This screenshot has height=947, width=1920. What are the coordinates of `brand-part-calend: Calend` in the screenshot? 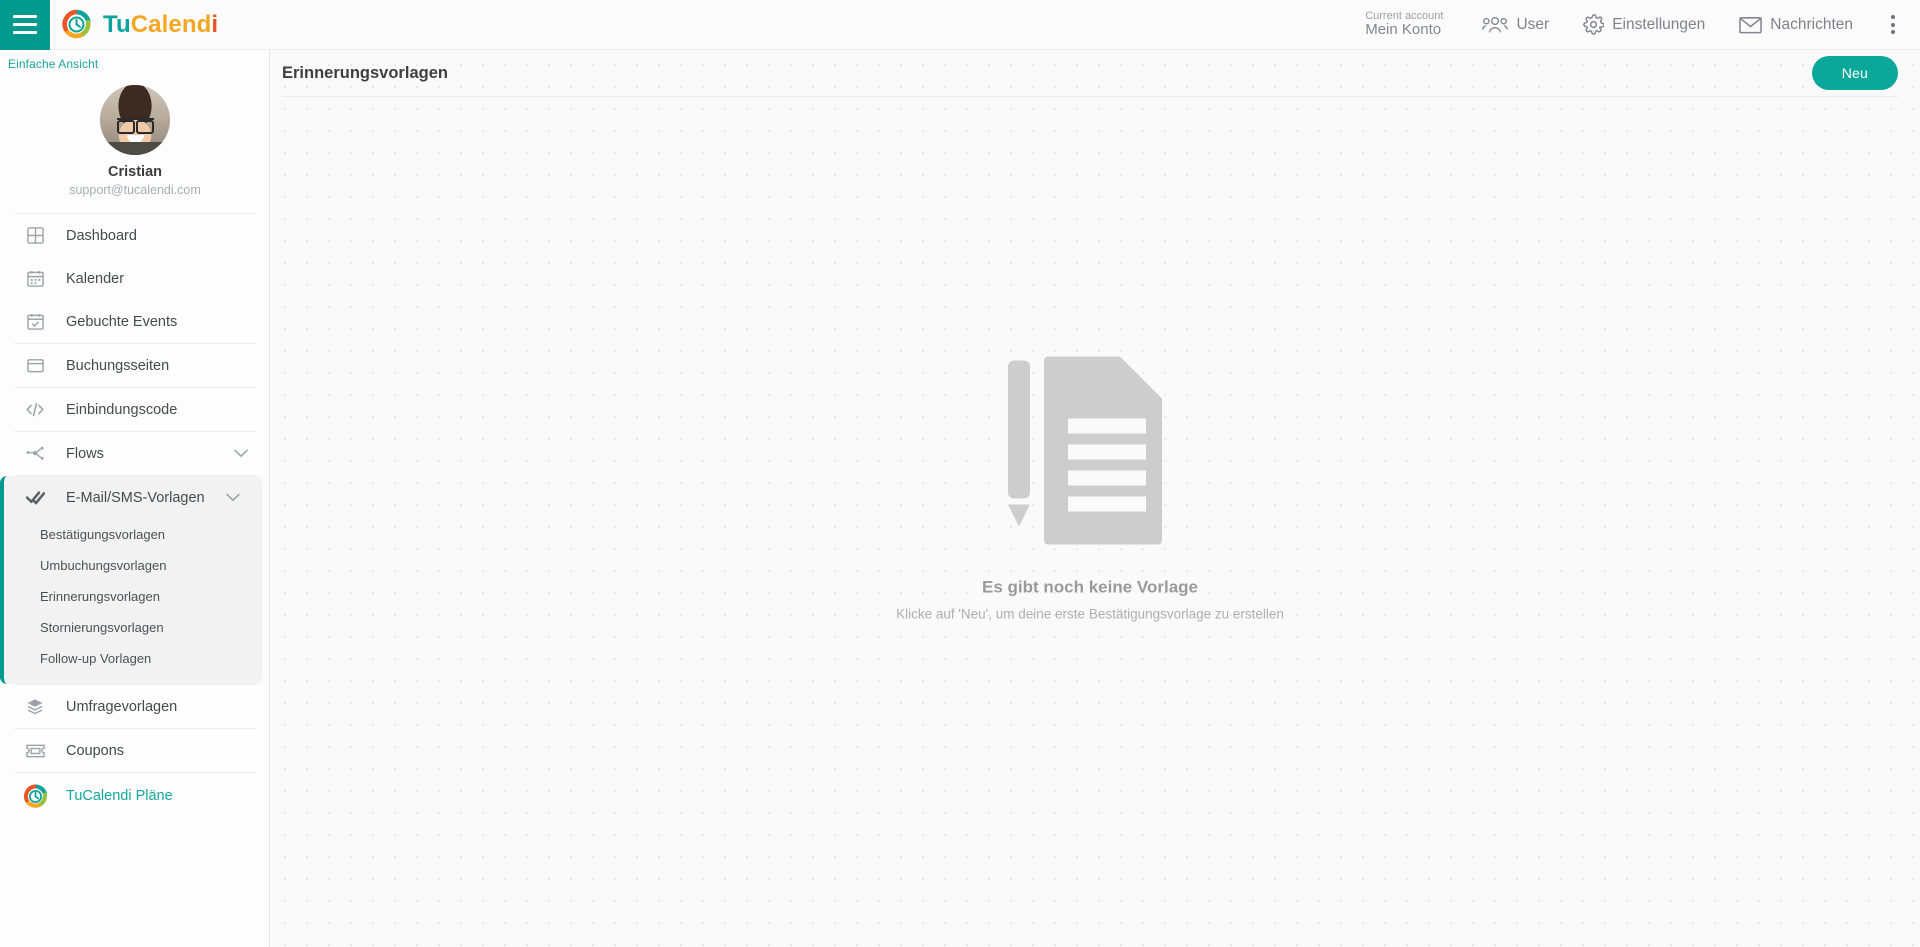 It's located at (171, 24).